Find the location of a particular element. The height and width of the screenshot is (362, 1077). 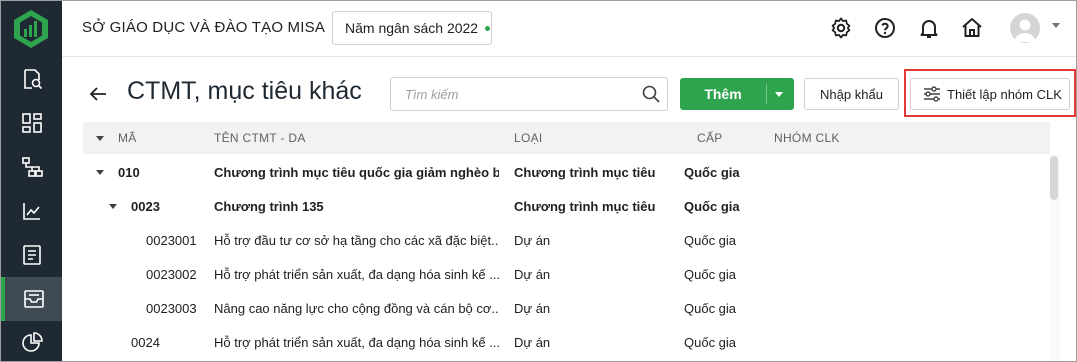

inbox-icon is located at coordinates (33, 299).